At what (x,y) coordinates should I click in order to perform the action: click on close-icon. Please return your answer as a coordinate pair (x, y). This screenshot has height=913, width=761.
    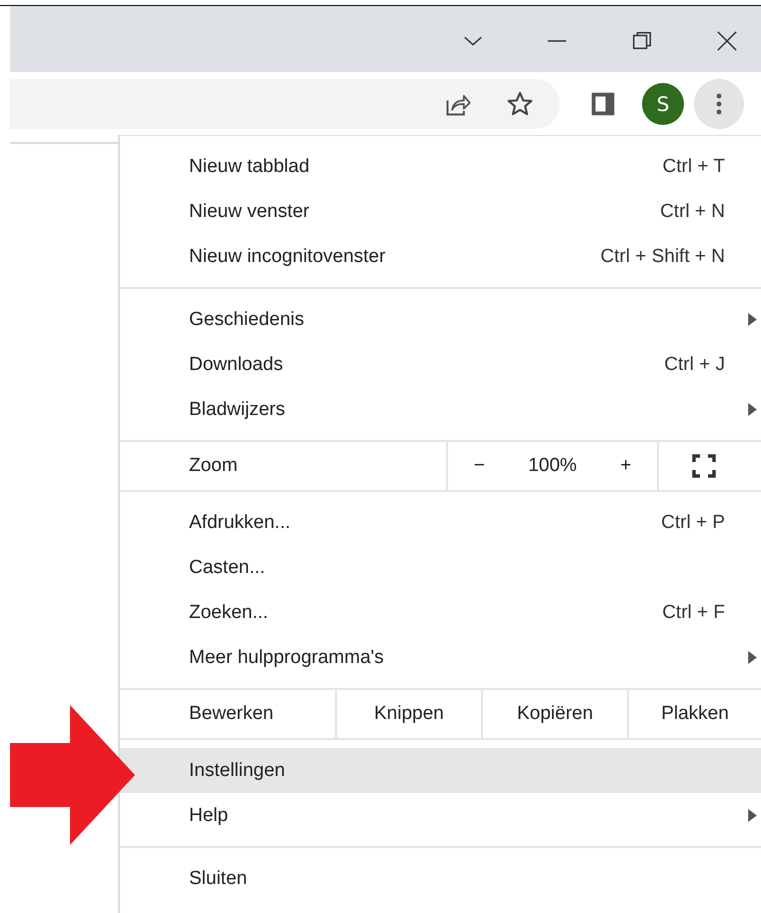
    Looking at the image, I should click on (727, 41).